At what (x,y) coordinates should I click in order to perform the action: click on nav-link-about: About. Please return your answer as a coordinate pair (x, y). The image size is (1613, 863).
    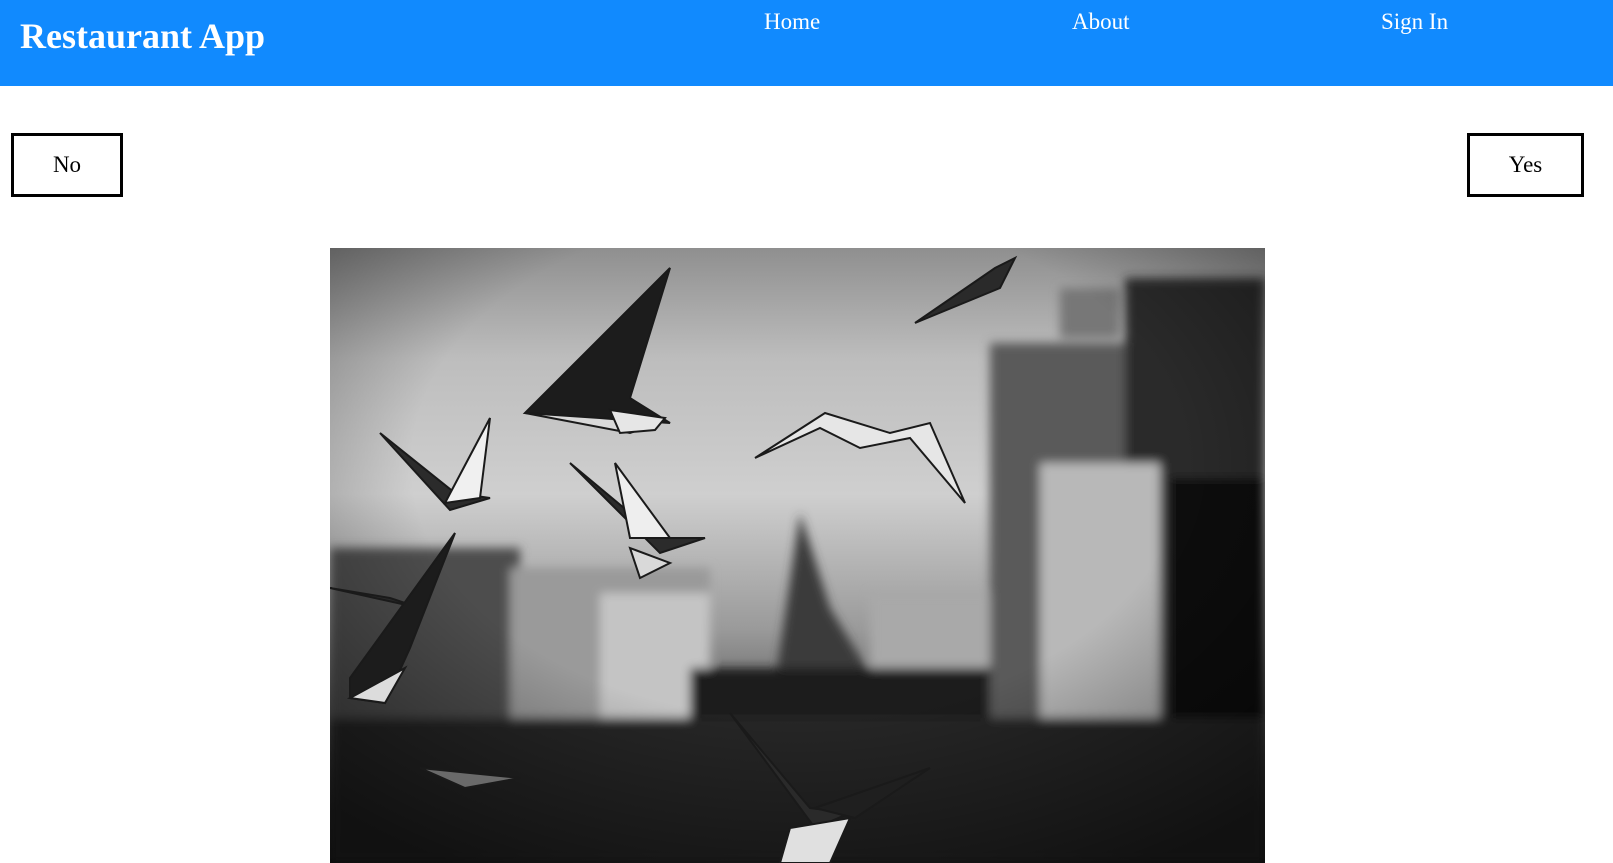
    Looking at the image, I should click on (1101, 22).